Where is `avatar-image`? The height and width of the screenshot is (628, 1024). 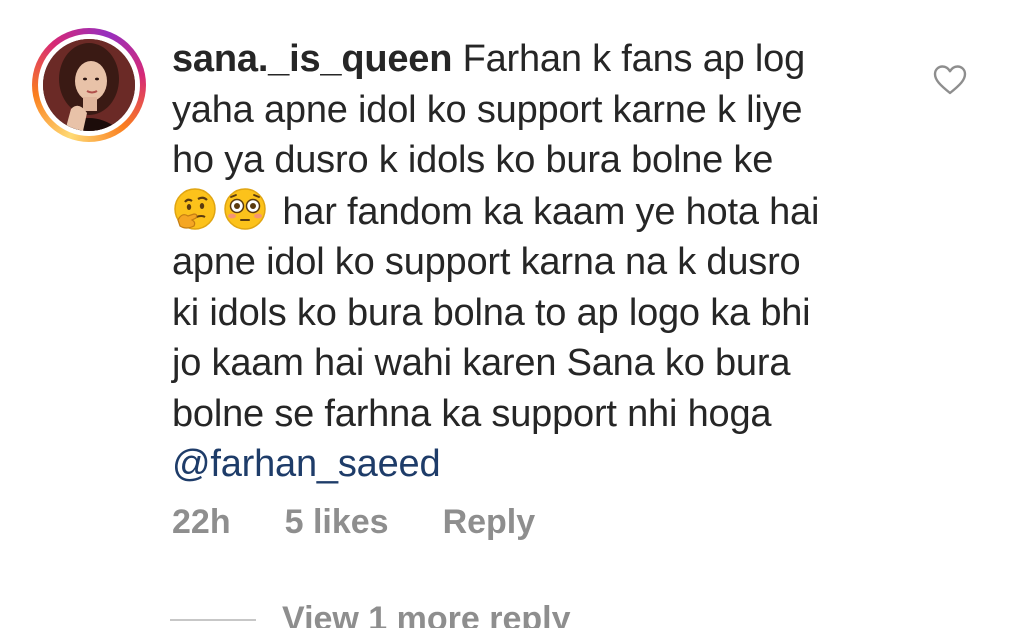 avatar-image is located at coordinates (89, 85).